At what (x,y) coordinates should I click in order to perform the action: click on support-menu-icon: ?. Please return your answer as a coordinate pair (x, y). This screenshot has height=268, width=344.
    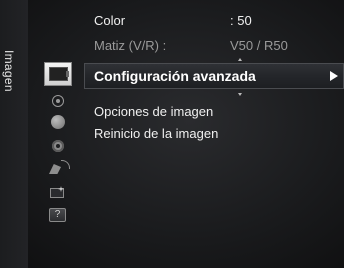
    Looking at the image, I should click on (58, 216).